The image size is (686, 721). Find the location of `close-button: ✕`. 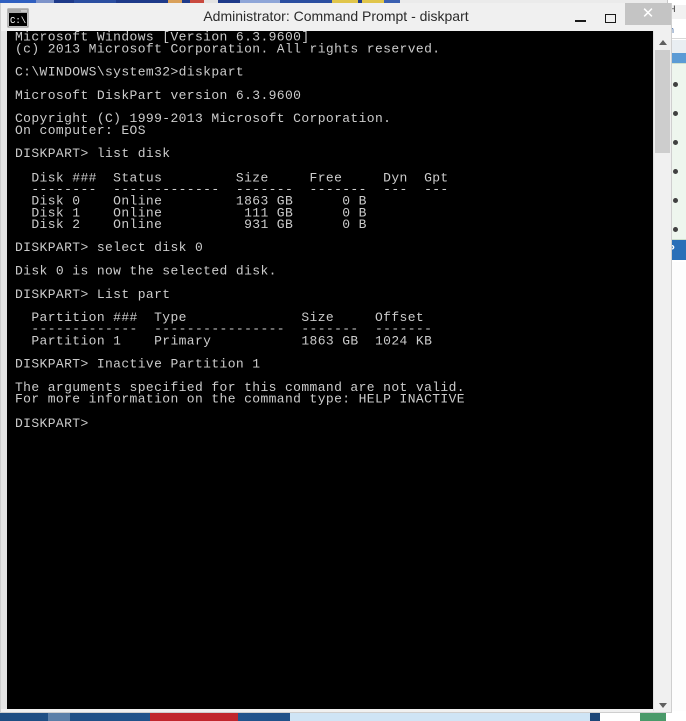

close-button: ✕ is located at coordinates (648, 14).